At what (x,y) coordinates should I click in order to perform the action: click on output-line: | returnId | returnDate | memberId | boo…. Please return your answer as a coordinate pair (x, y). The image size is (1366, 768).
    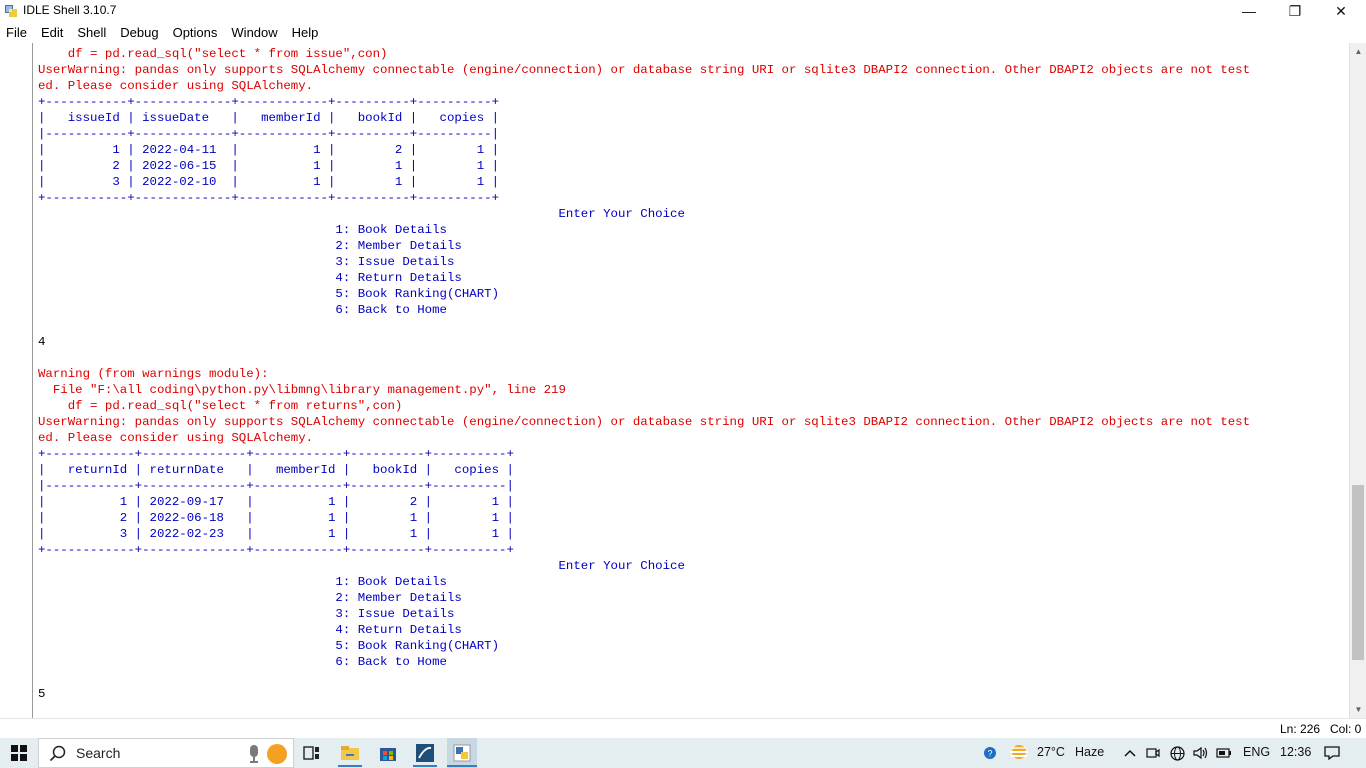
    Looking at the image, I should click on (276, 470).